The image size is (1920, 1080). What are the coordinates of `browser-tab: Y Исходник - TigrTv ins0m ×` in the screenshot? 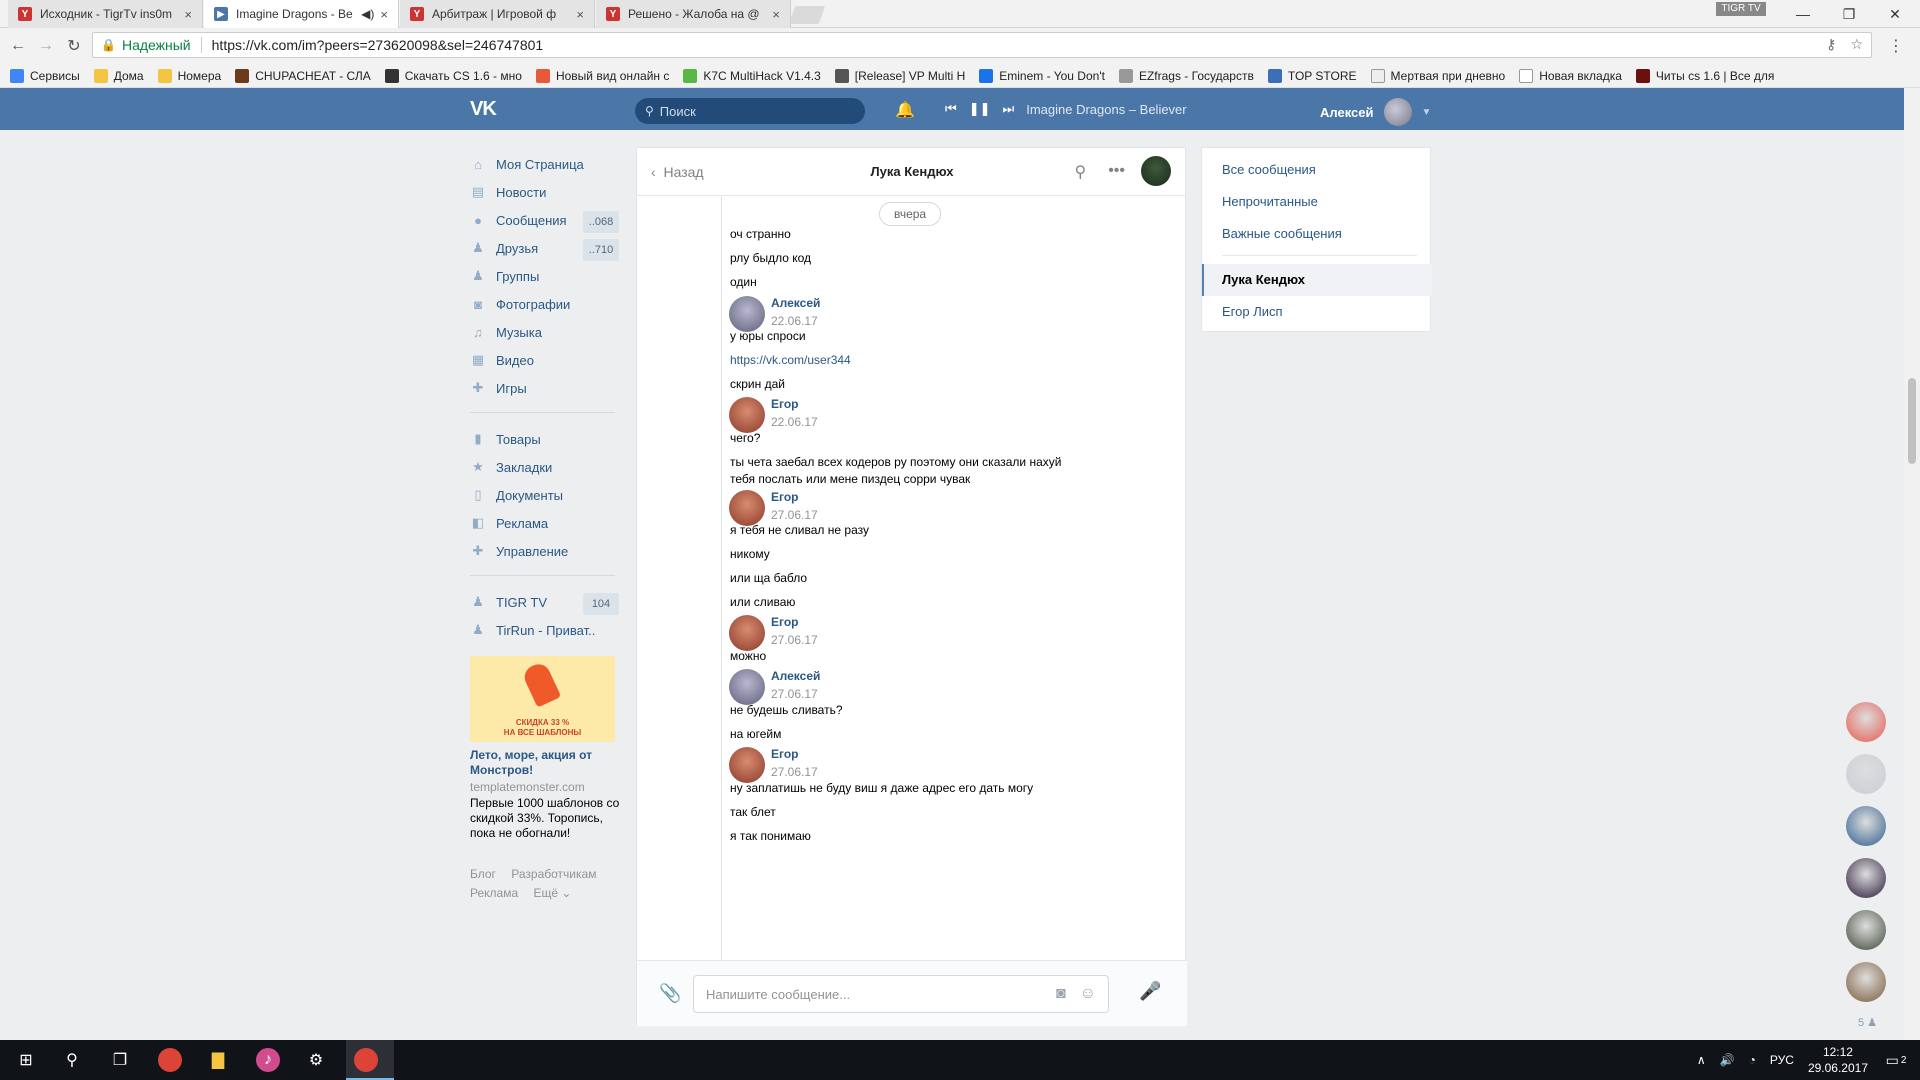 It's located at (105, 14).